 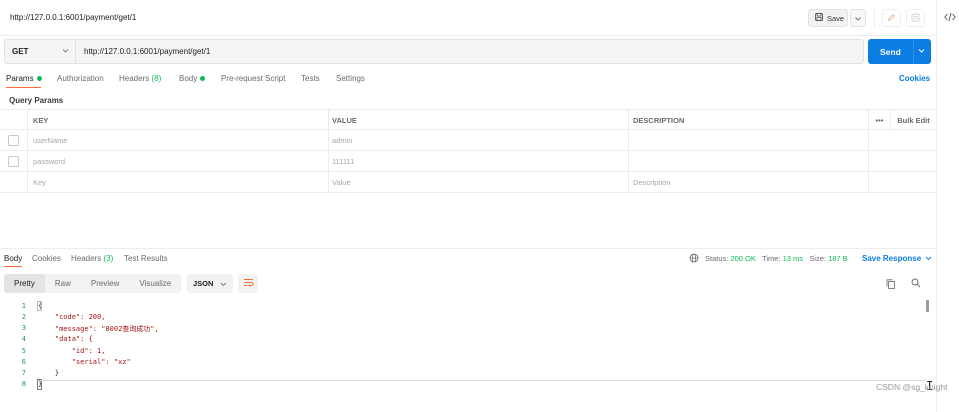 I want to click on save-response-button: Save Response, so click(x=897, y=258).